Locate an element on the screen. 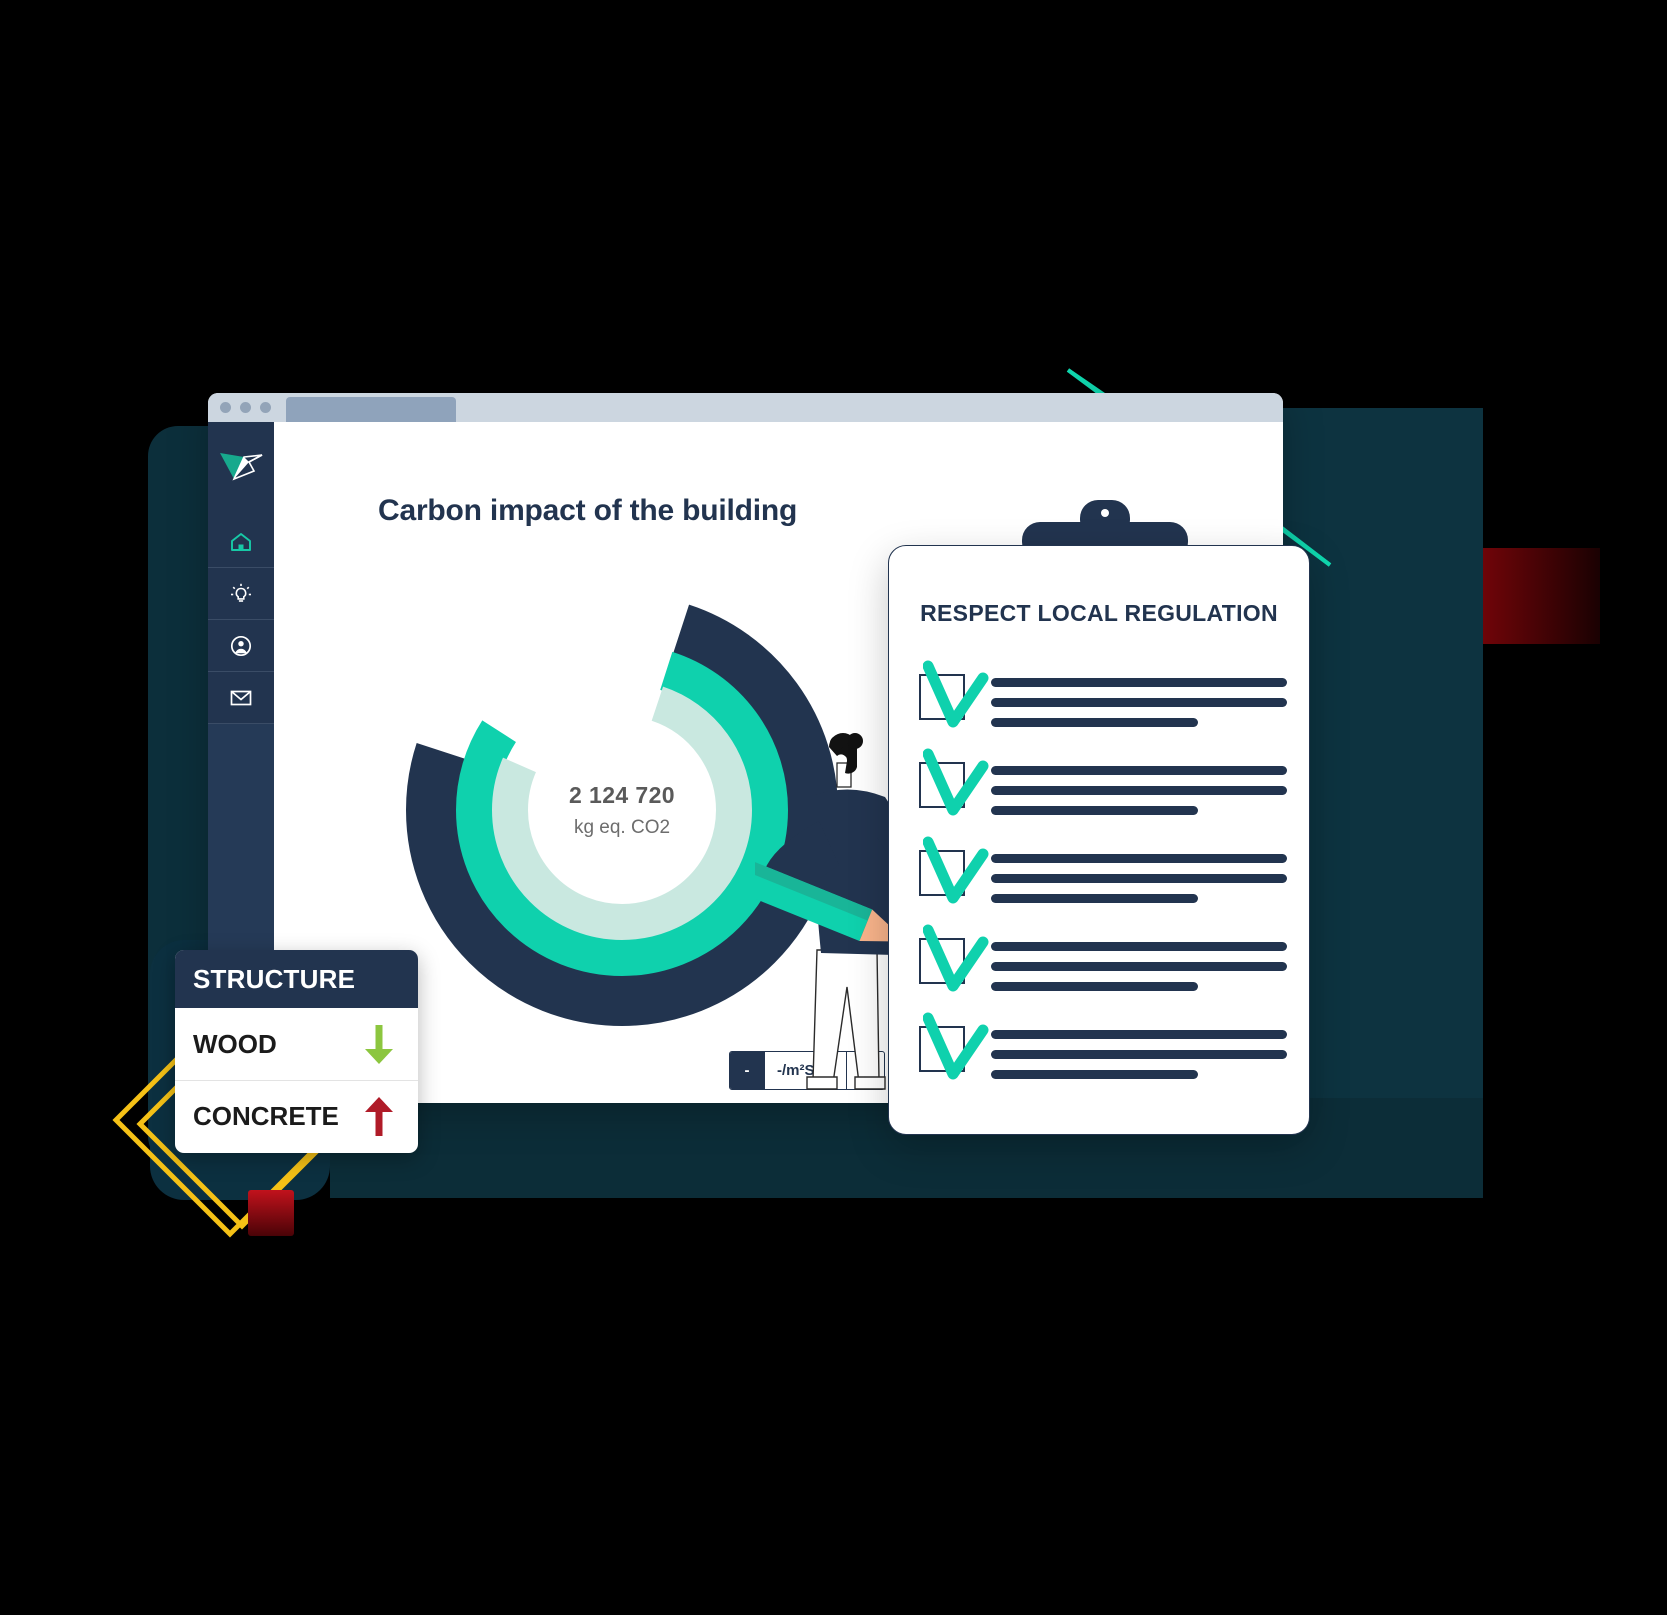 The width and height of the screenshot is (1667, 1615). mail-icon is located at coordinates (241, 697).